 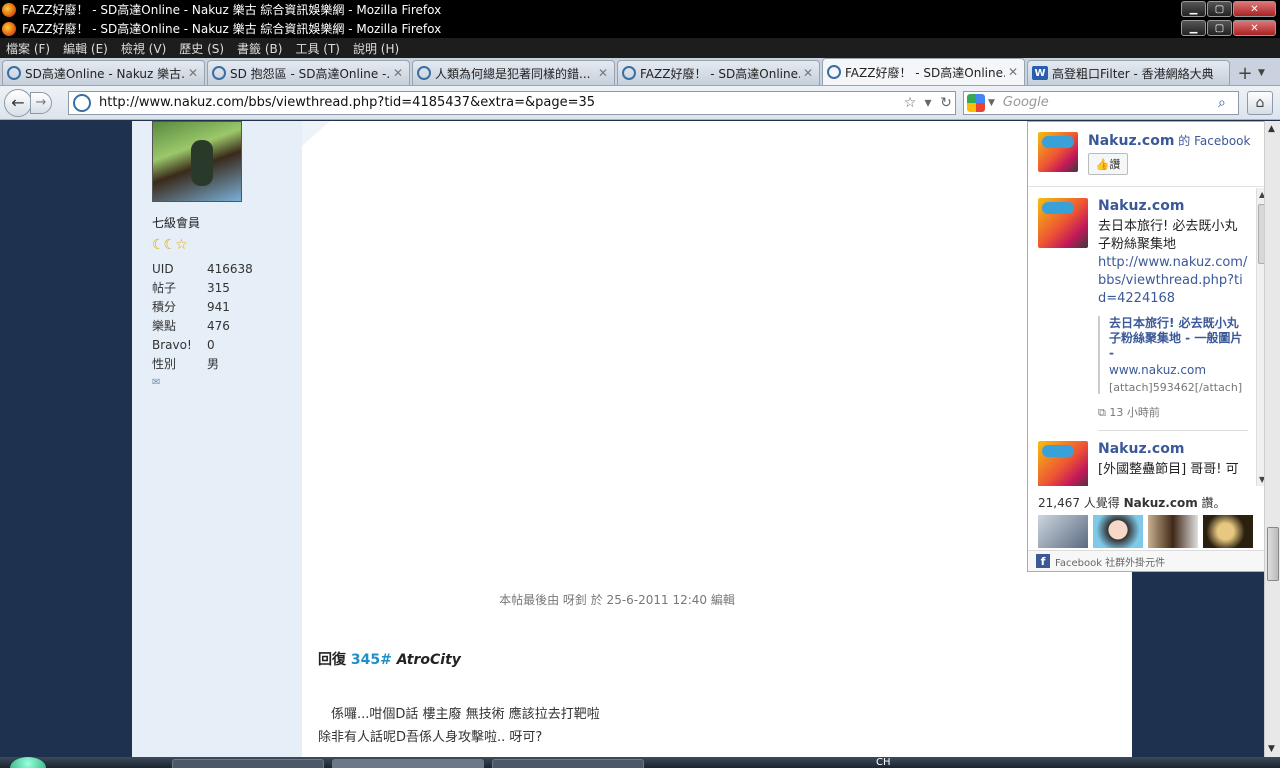 I want to click on tab-fazz-1: FAZZ好廢！ - SD高達Online... ✕, so click(x=718, y=72).